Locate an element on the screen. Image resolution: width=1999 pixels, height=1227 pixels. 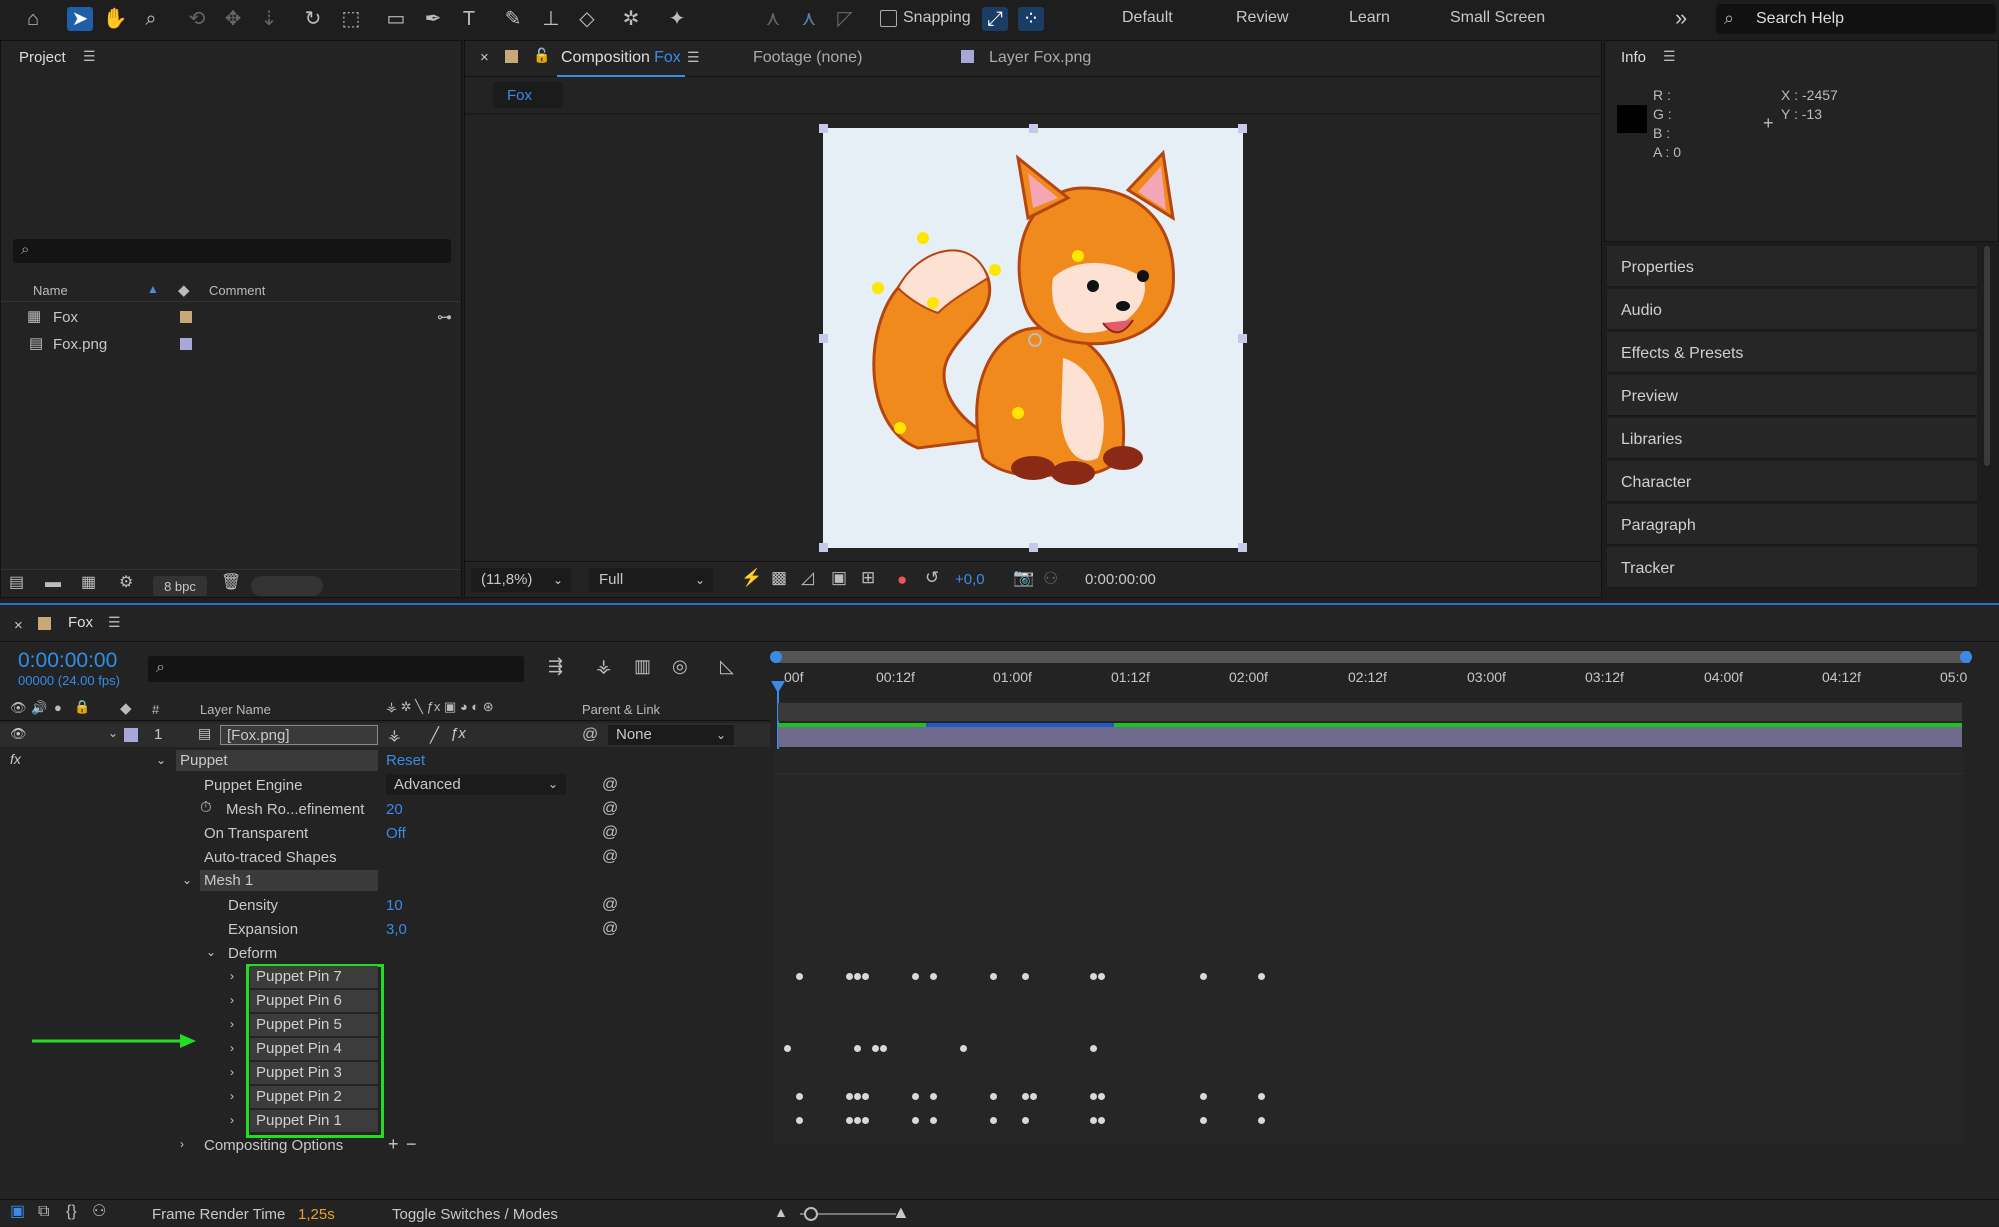
current-timecode: 0:00:00:00 is located at coordinates (67, 661).